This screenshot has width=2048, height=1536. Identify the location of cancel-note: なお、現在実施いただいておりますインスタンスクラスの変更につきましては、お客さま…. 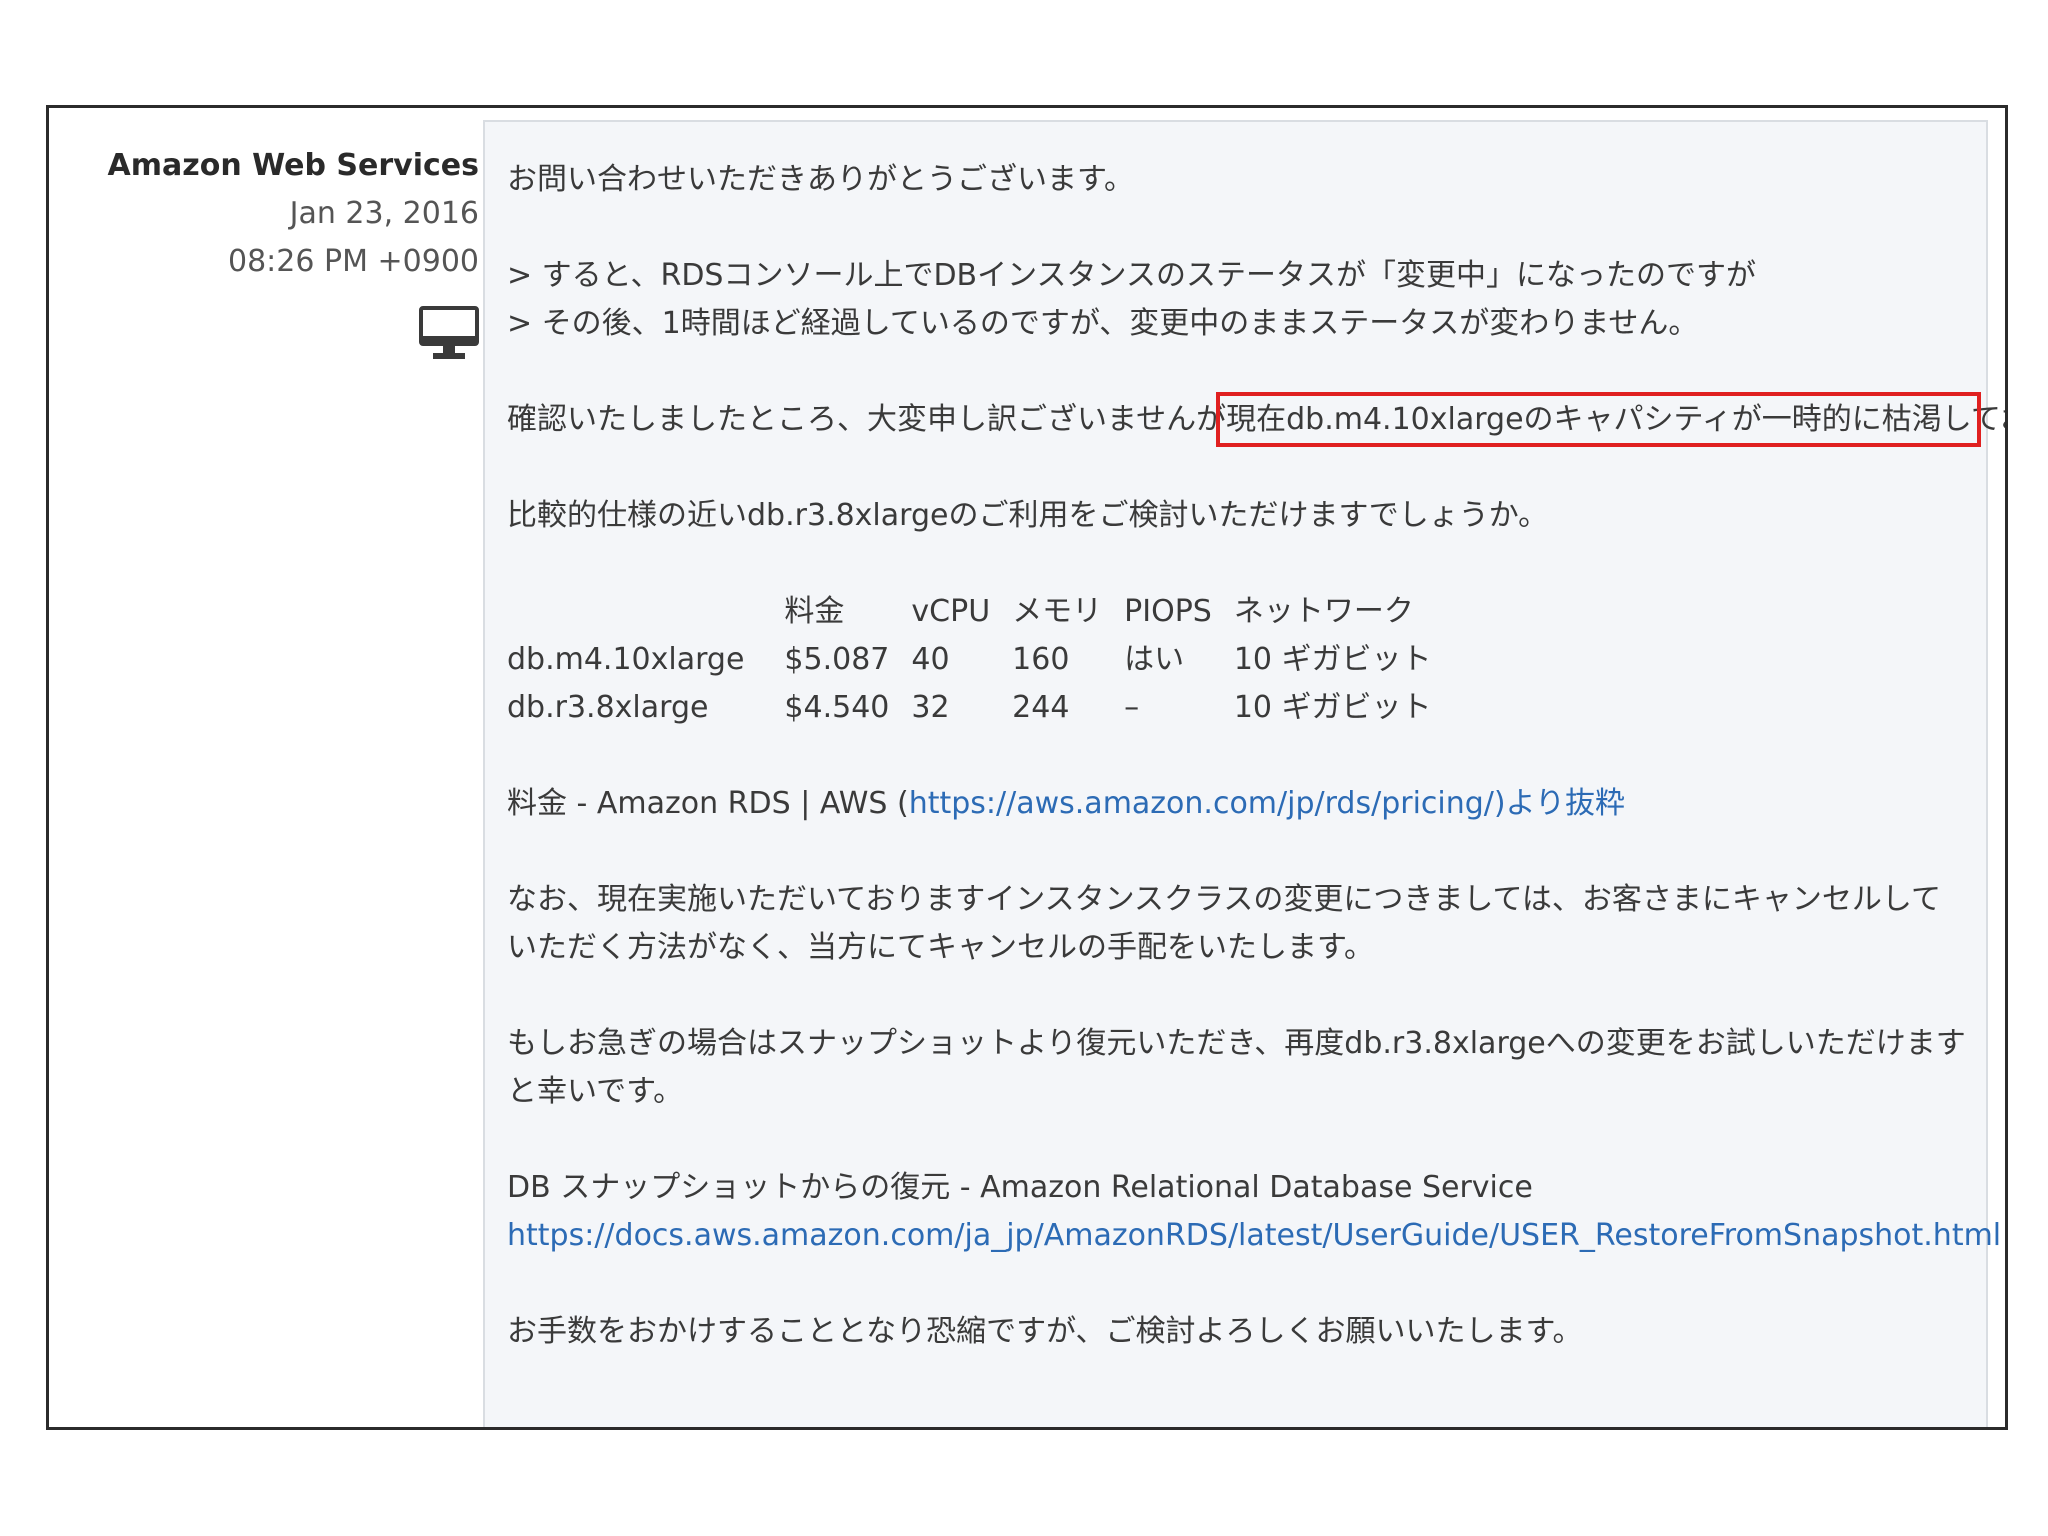
(1224, 923).